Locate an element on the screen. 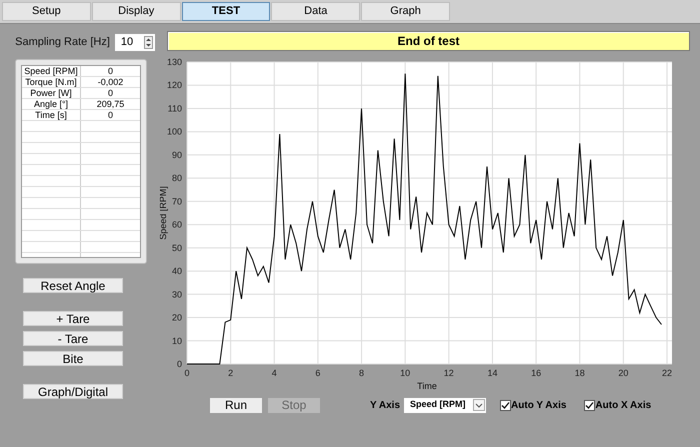 The width and height of the screenshot is (700, 447). table-cell: Time [s] is located at coordinates (51, 115).